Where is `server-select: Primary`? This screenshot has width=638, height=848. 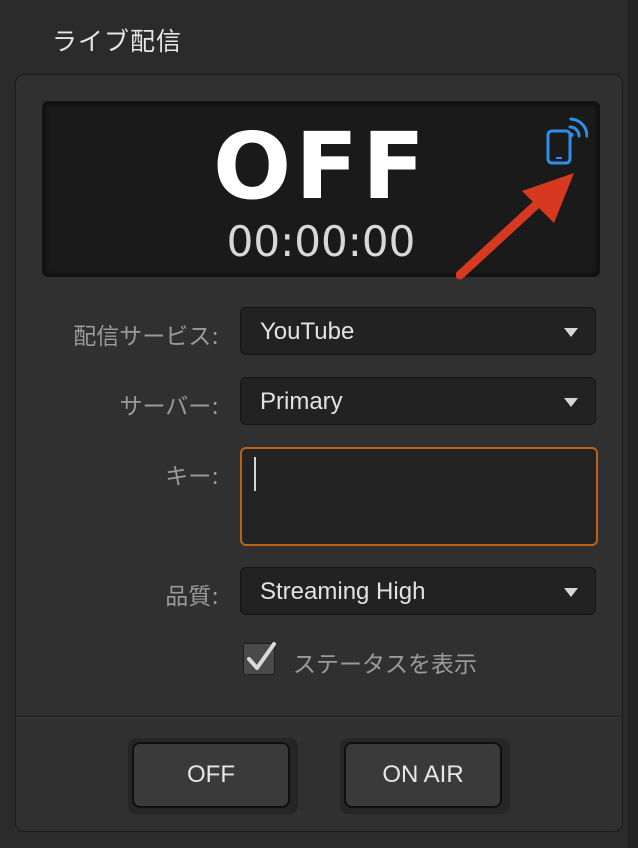 server-select: Primary is located at coordinates (418, 401).